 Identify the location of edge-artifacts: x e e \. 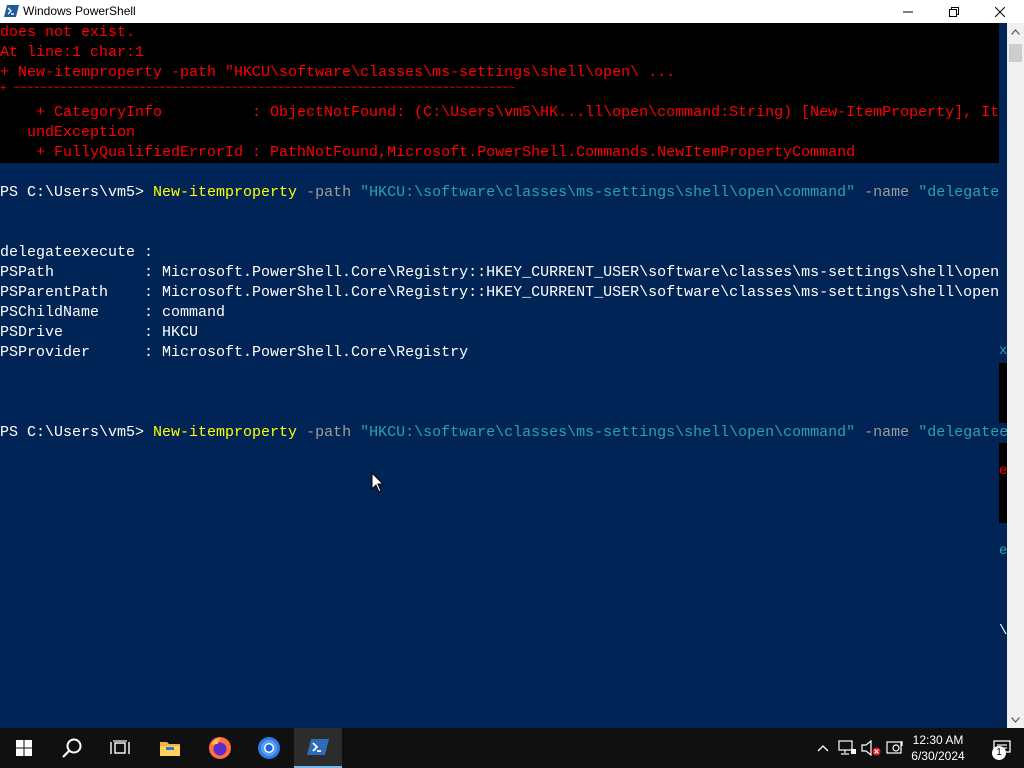
(1003, 375).